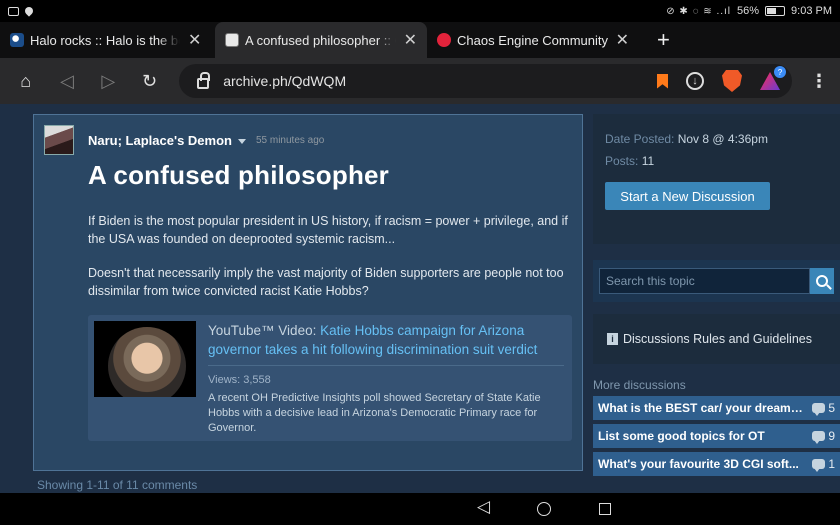 The image size is (840, 525). I want to click on reply-count: 1, so click(823, 464).